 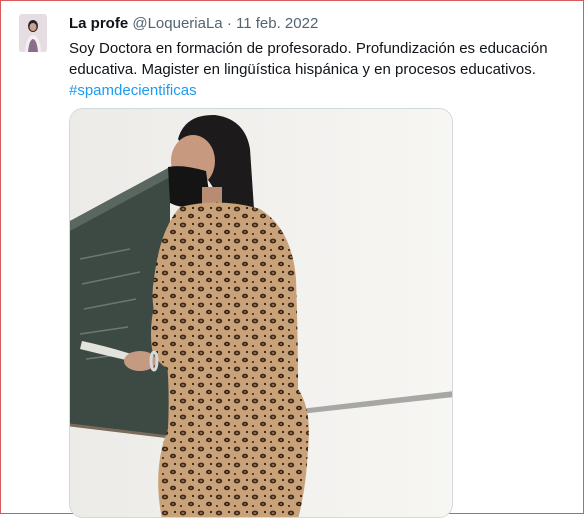 I want to click on avatar-photo, so click(x=33, y=33).